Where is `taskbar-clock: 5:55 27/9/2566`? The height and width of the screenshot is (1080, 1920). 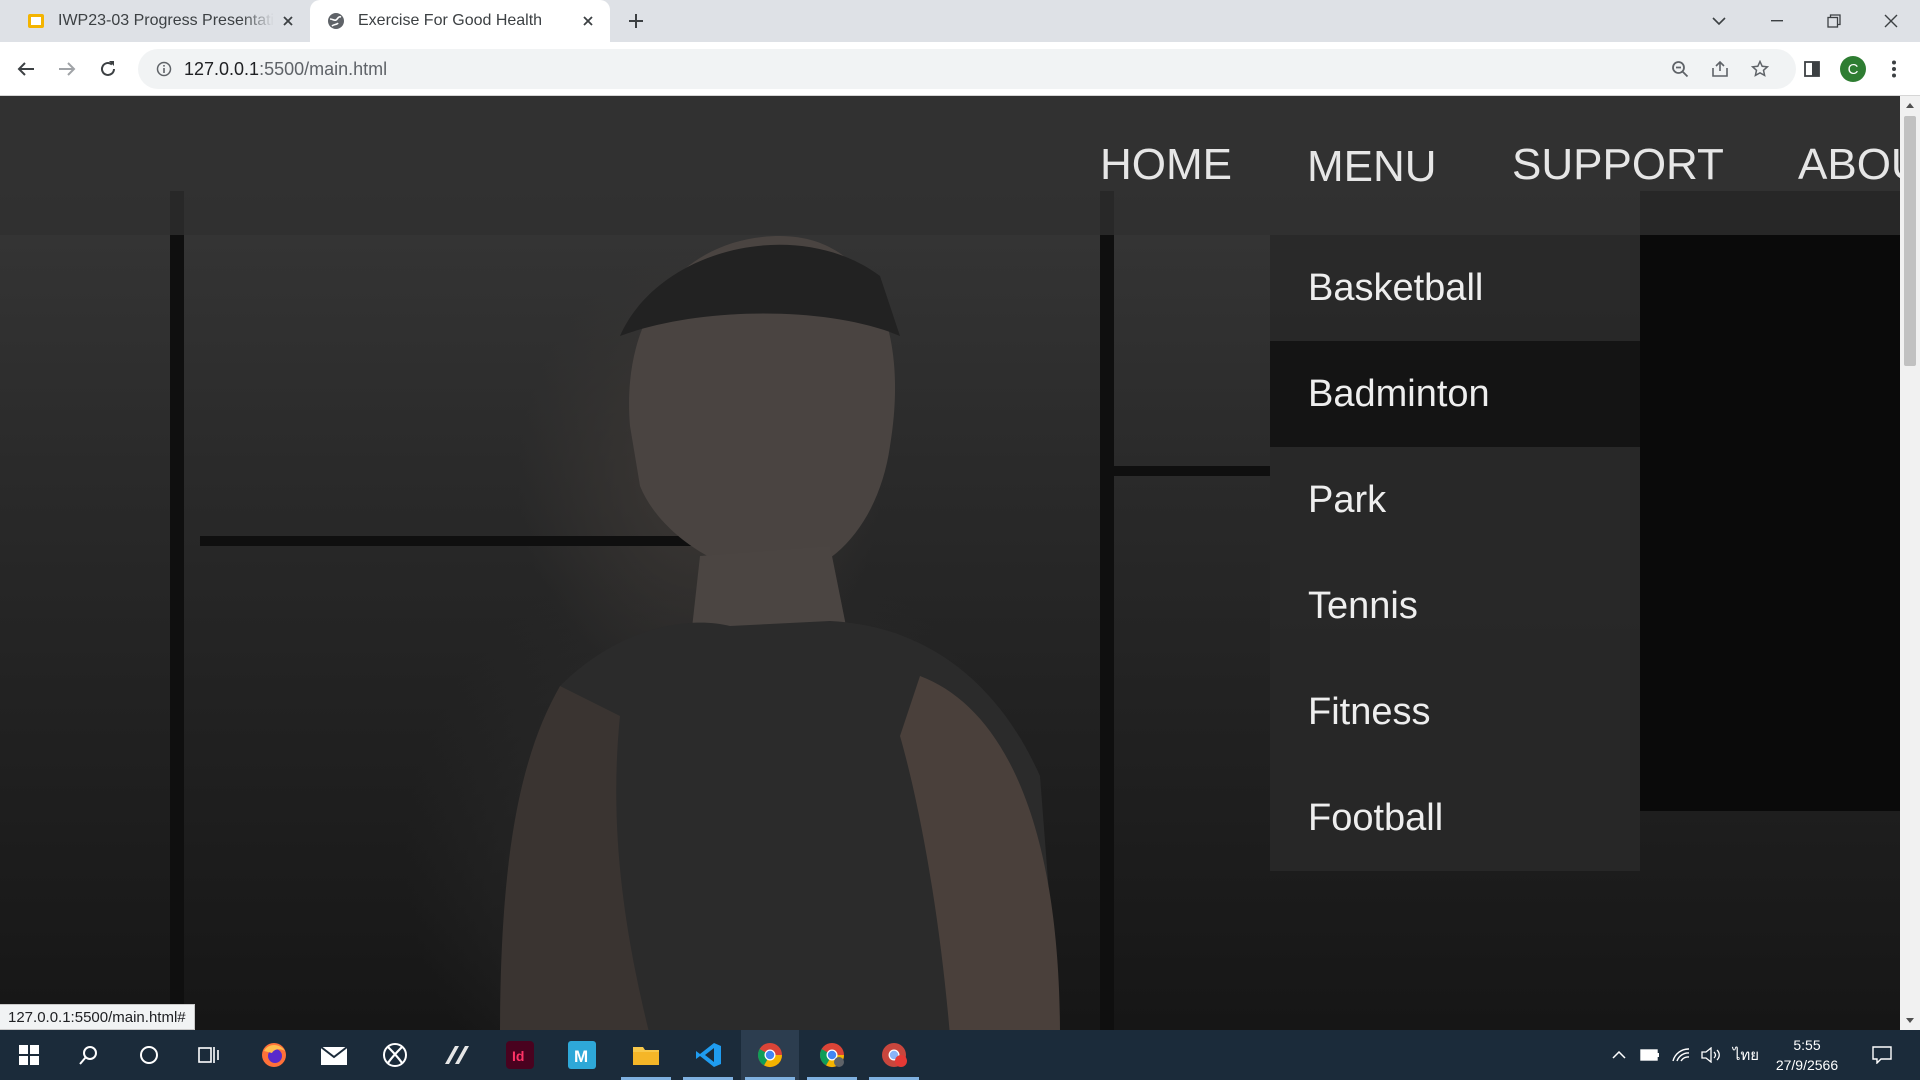 taskbar-clock: 5:55 27/9/2566 is located at coordinates (1807, 1055).